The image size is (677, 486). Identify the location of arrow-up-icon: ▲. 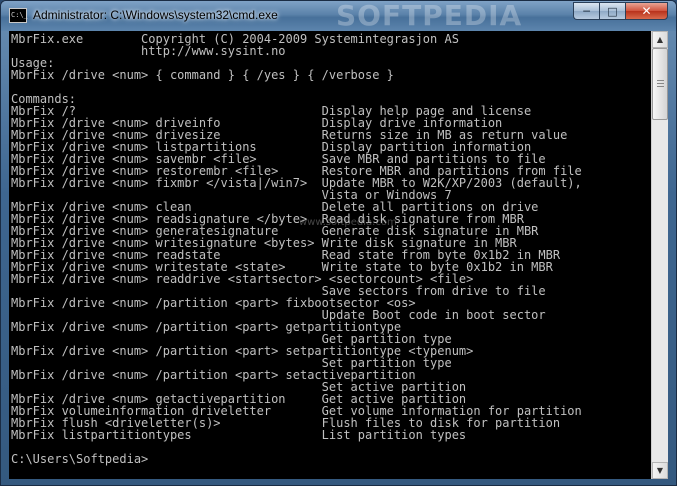
(660, 39).